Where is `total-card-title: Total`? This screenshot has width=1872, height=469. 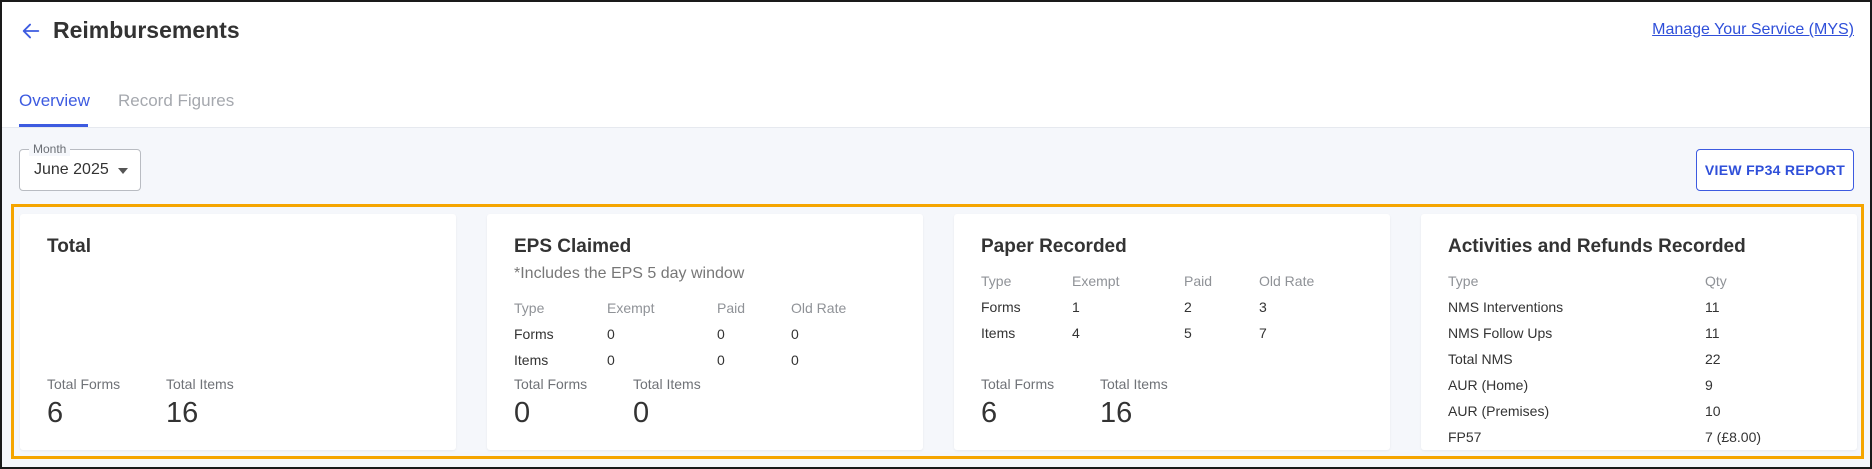
total-card-title: Total is located at coordinates (69, 246).